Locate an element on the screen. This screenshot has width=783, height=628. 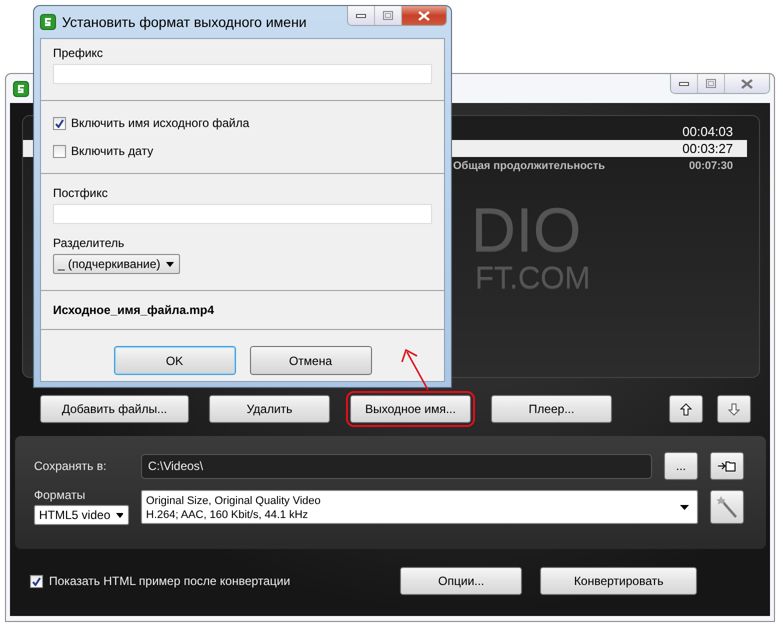
preset-dropdown: Original Size, Original Quality Video H.264; AAC, 160 Kbit/s, 44.1 kHz is located at coordinates (419, 507).